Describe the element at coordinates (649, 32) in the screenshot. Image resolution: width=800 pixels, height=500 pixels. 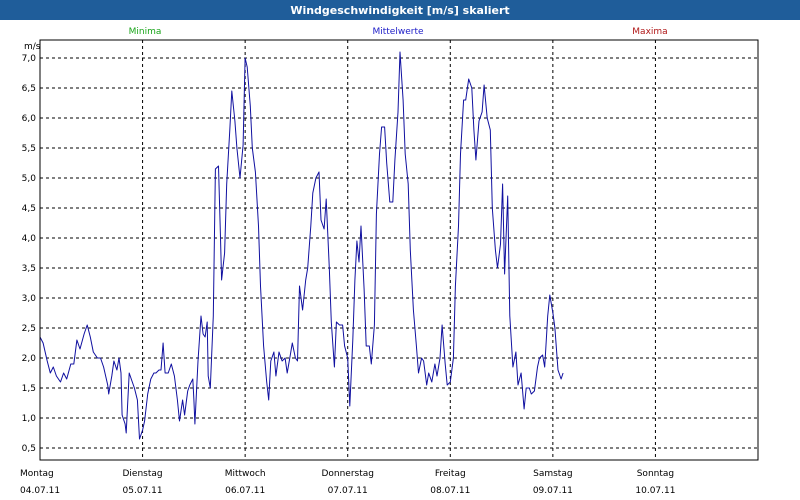
I see `legend-maxima: Maxima` at that location.